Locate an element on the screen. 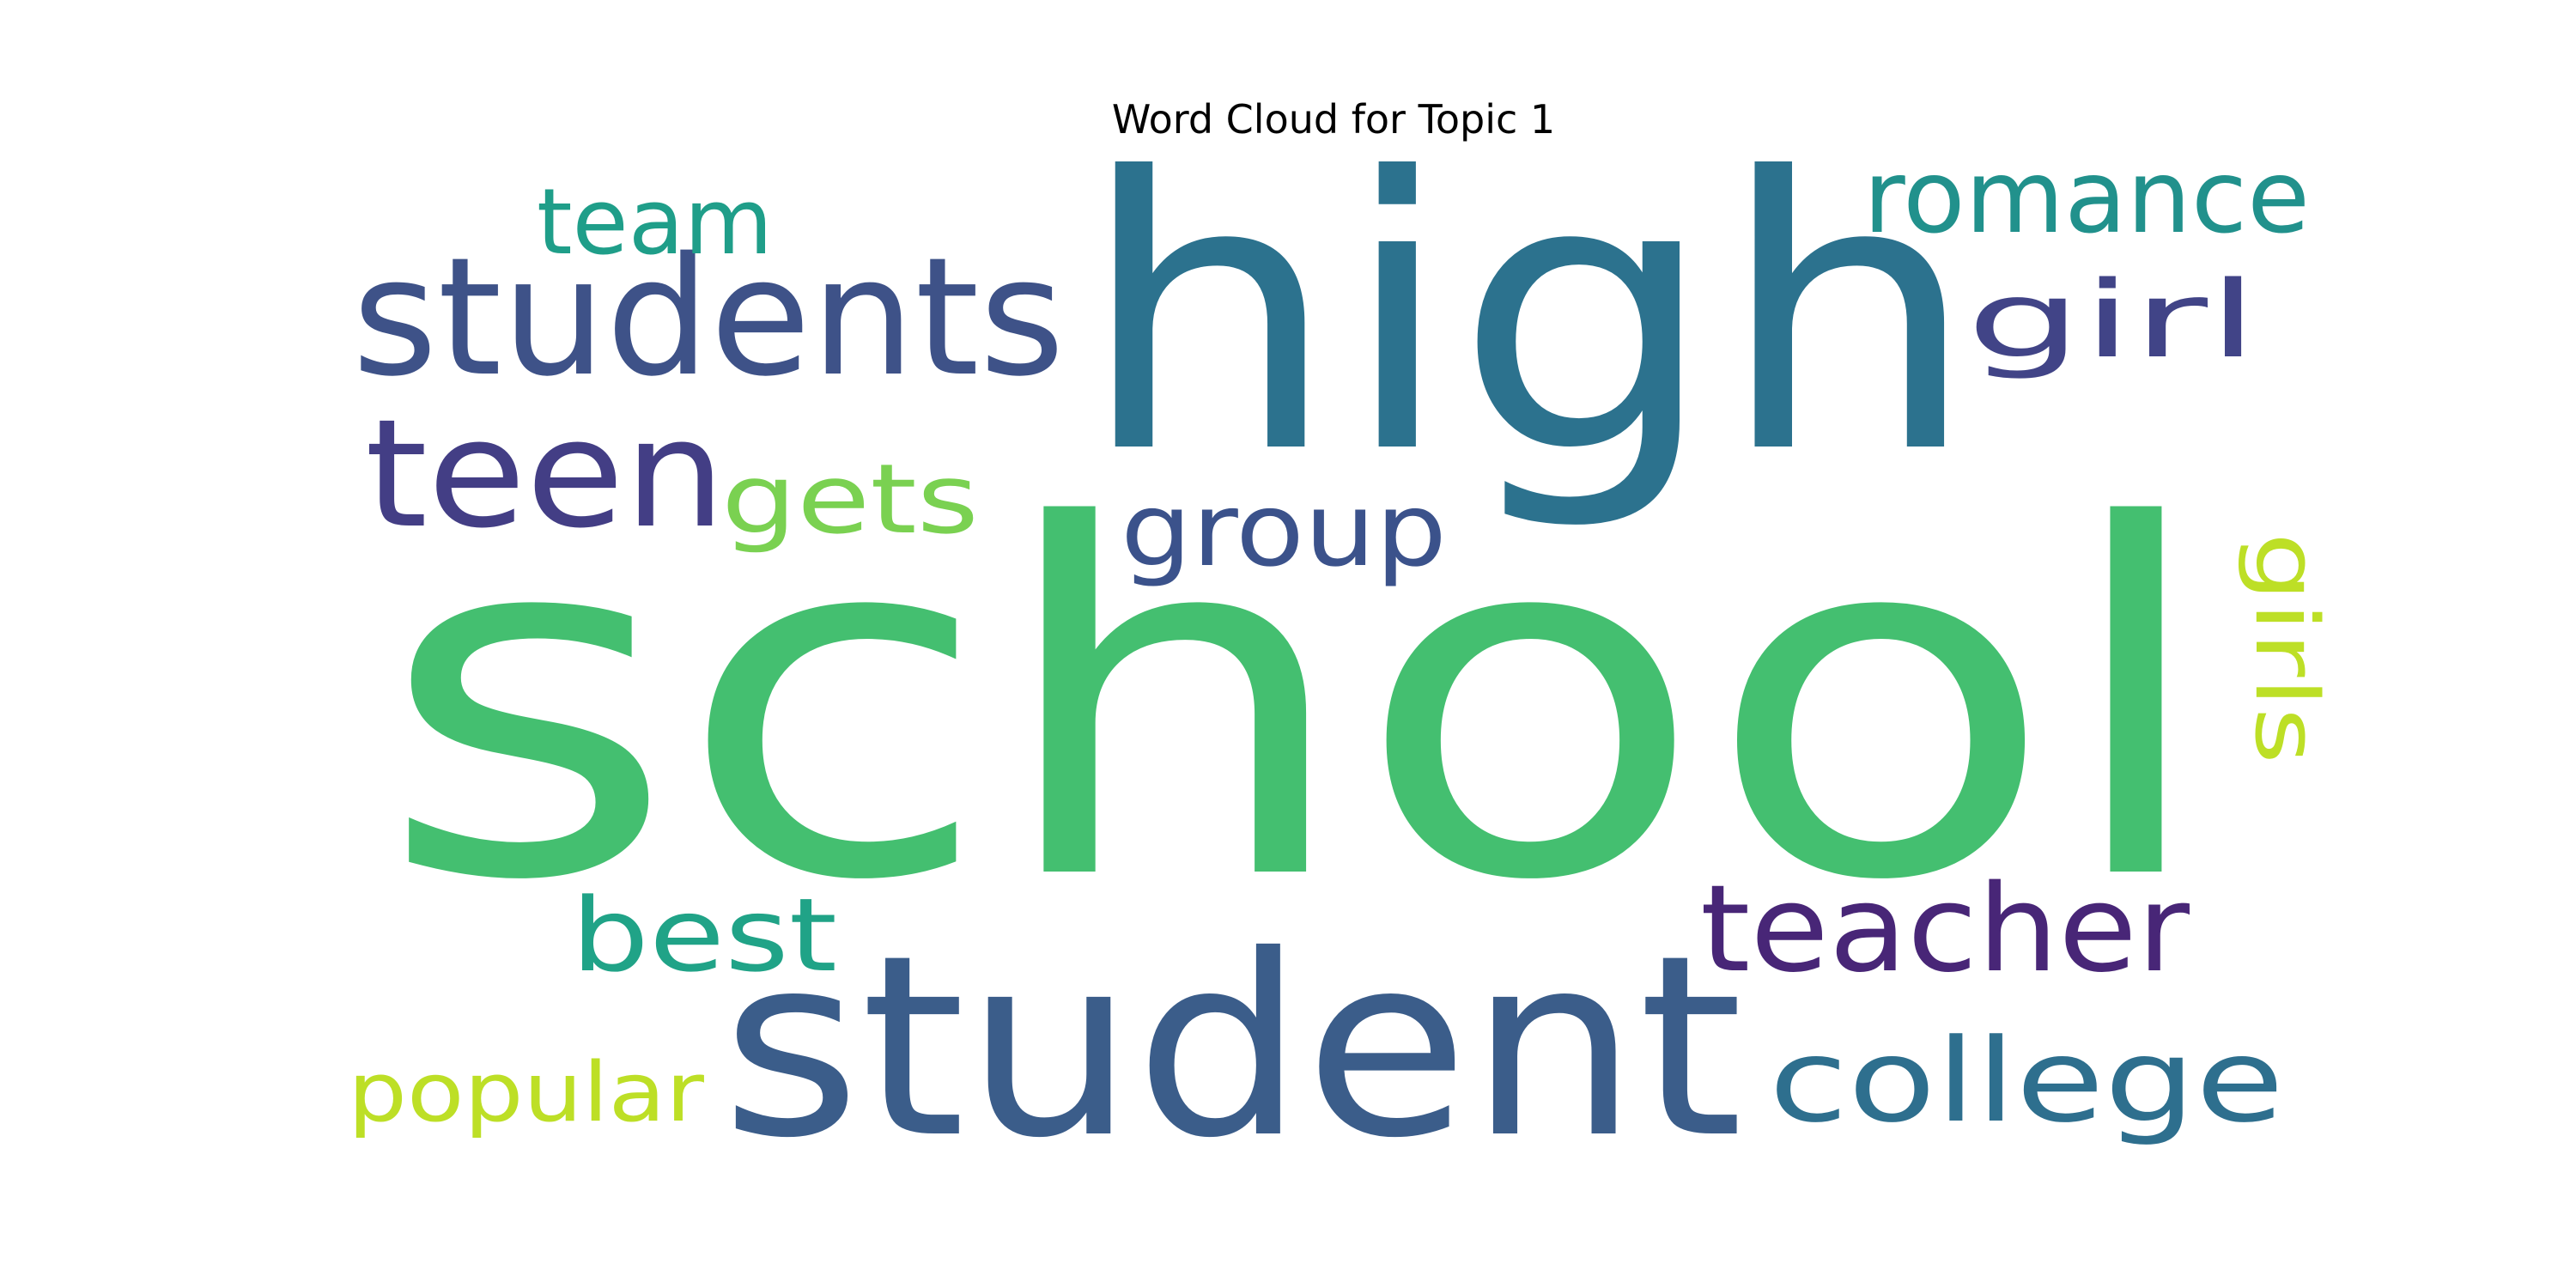 Image resolution: width=2576 pixels, height=1288 pixels. word-teen: teen is located at coordinates (545, 474).